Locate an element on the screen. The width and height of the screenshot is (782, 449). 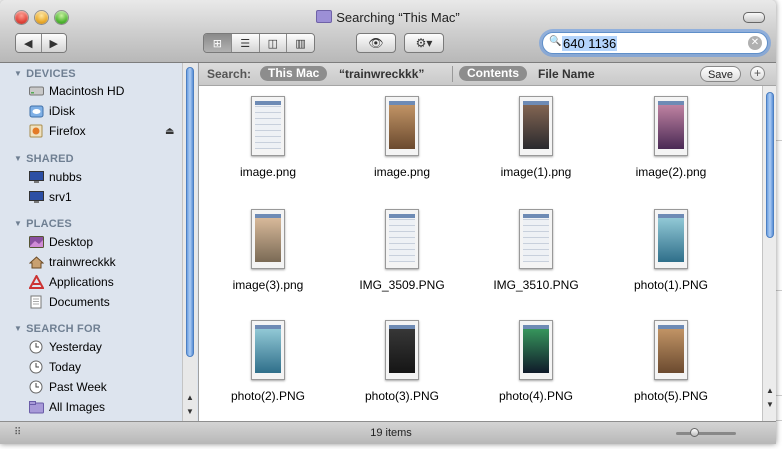
back-forward-control: ◀ ▶ is located at coordinates (41, 43).